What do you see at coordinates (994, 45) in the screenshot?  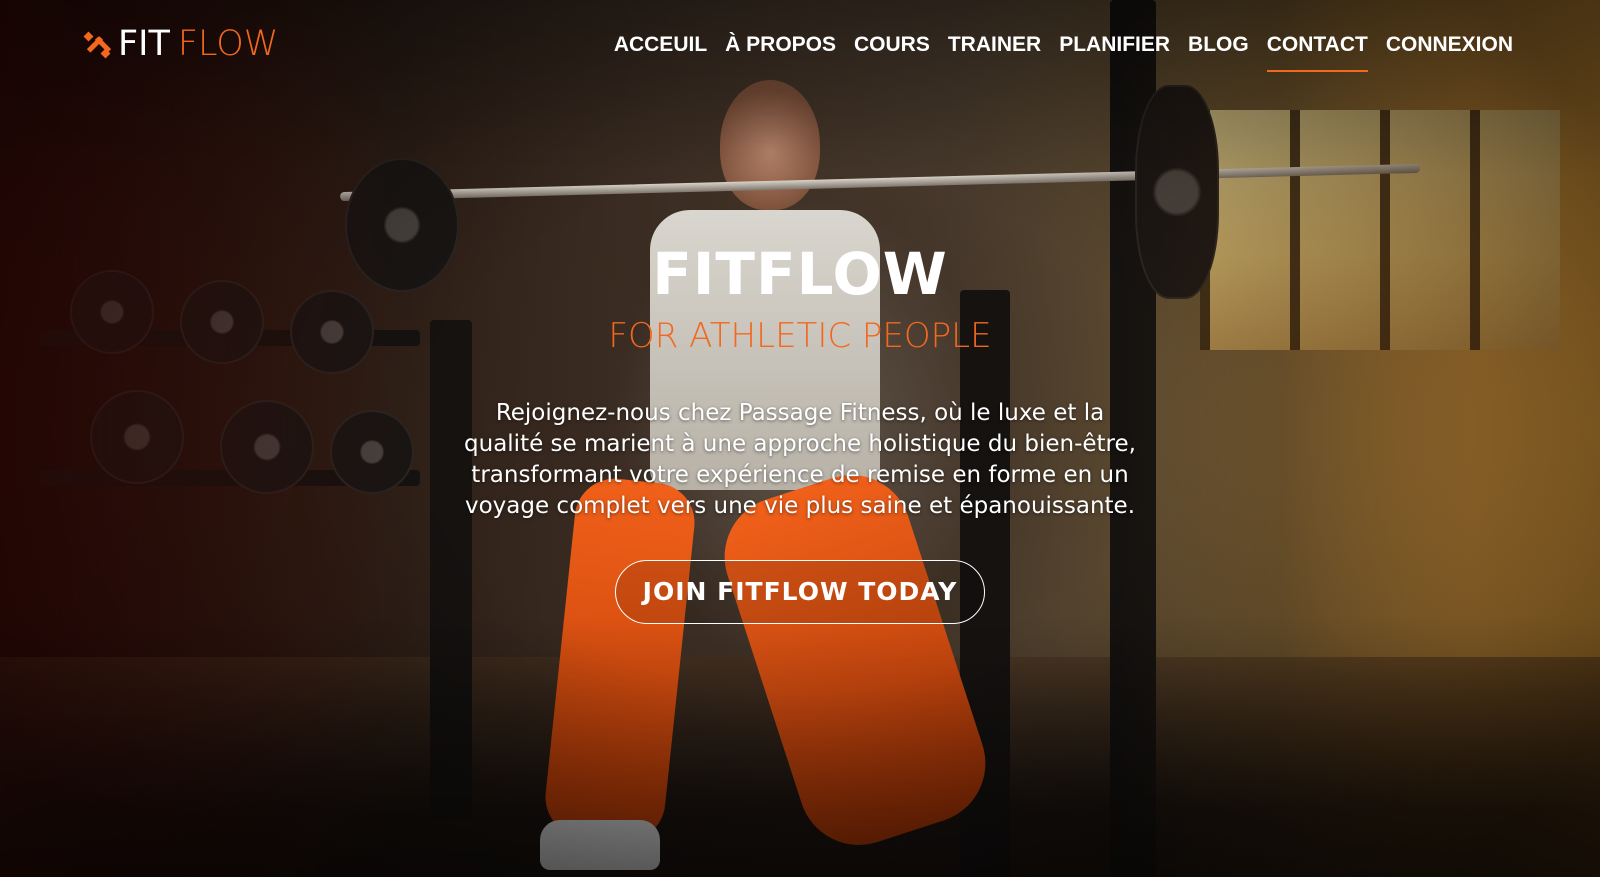 I see `nav-item-trainer: TRAINER` at bounding box center [994, 45].